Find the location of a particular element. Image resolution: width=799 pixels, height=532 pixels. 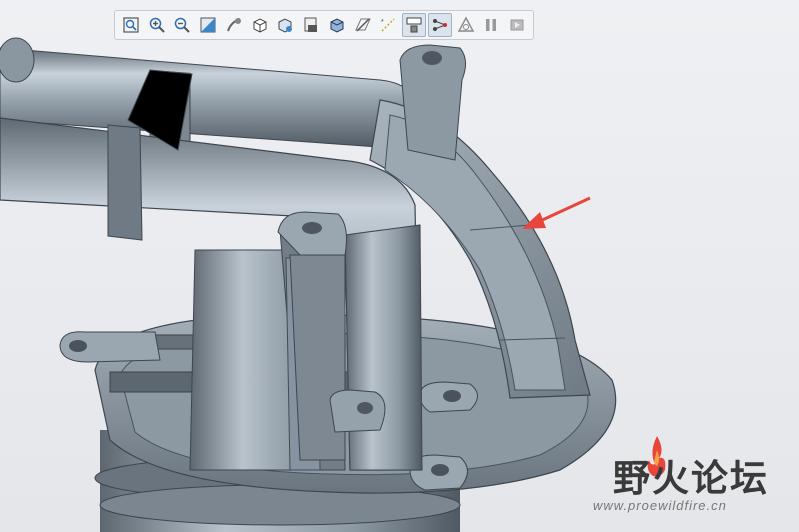

datum-points-icon is located at coordinates (439, 25).